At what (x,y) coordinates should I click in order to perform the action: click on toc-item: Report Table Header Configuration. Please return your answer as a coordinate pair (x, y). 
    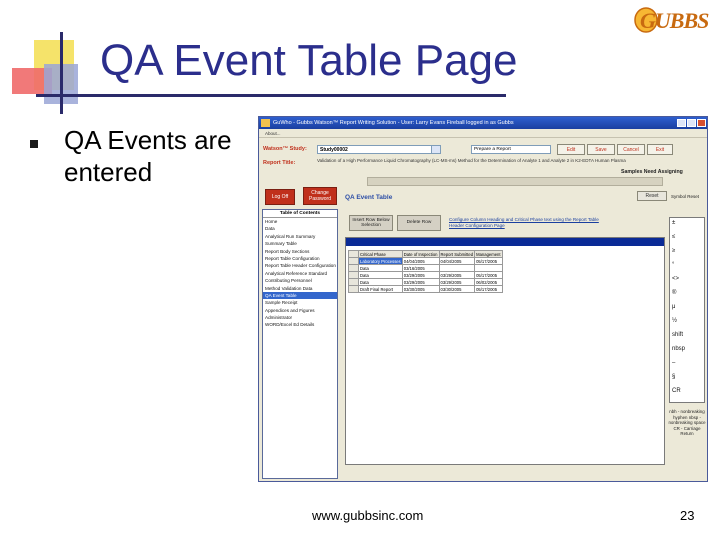
    Looking at the image, I should click on (300, 265).